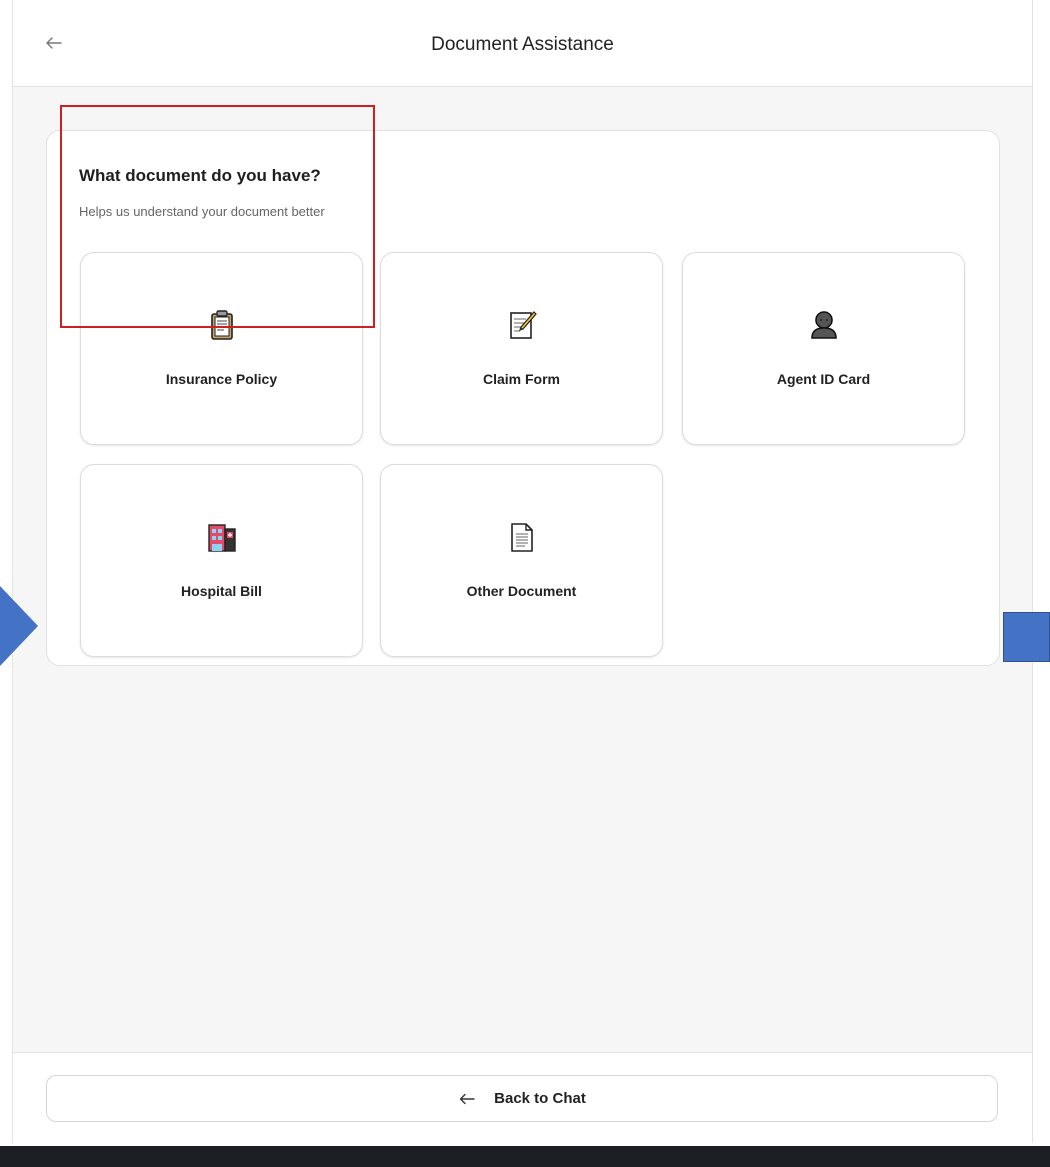 The height and width of the screenshot is (1167, 1050). I want to click on option-insurance-policy: Insurance Policy, so click(221, 348).